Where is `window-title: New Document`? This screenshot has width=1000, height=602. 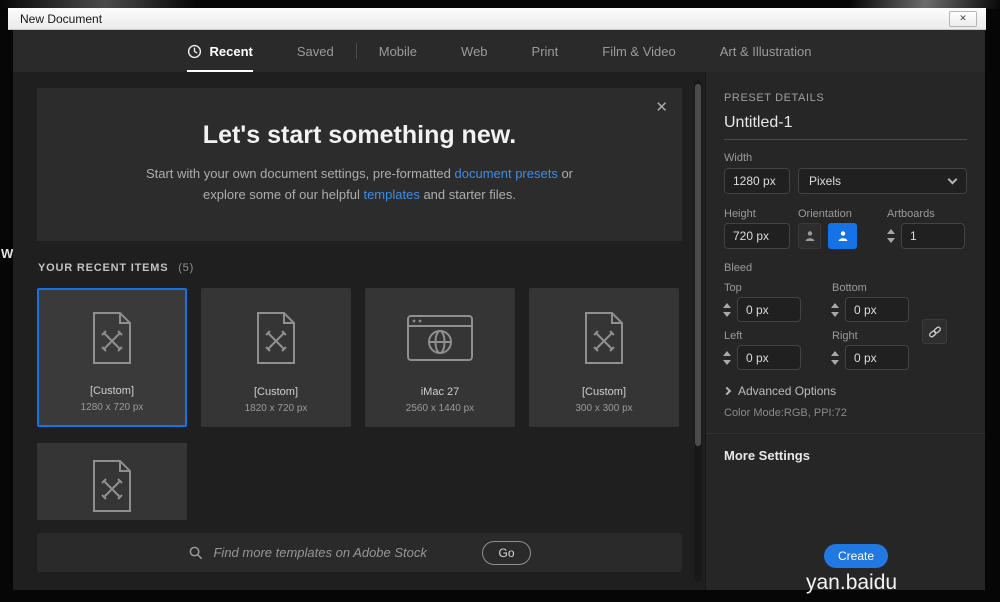
window-title: New Document is located at coordinates (61, 18).